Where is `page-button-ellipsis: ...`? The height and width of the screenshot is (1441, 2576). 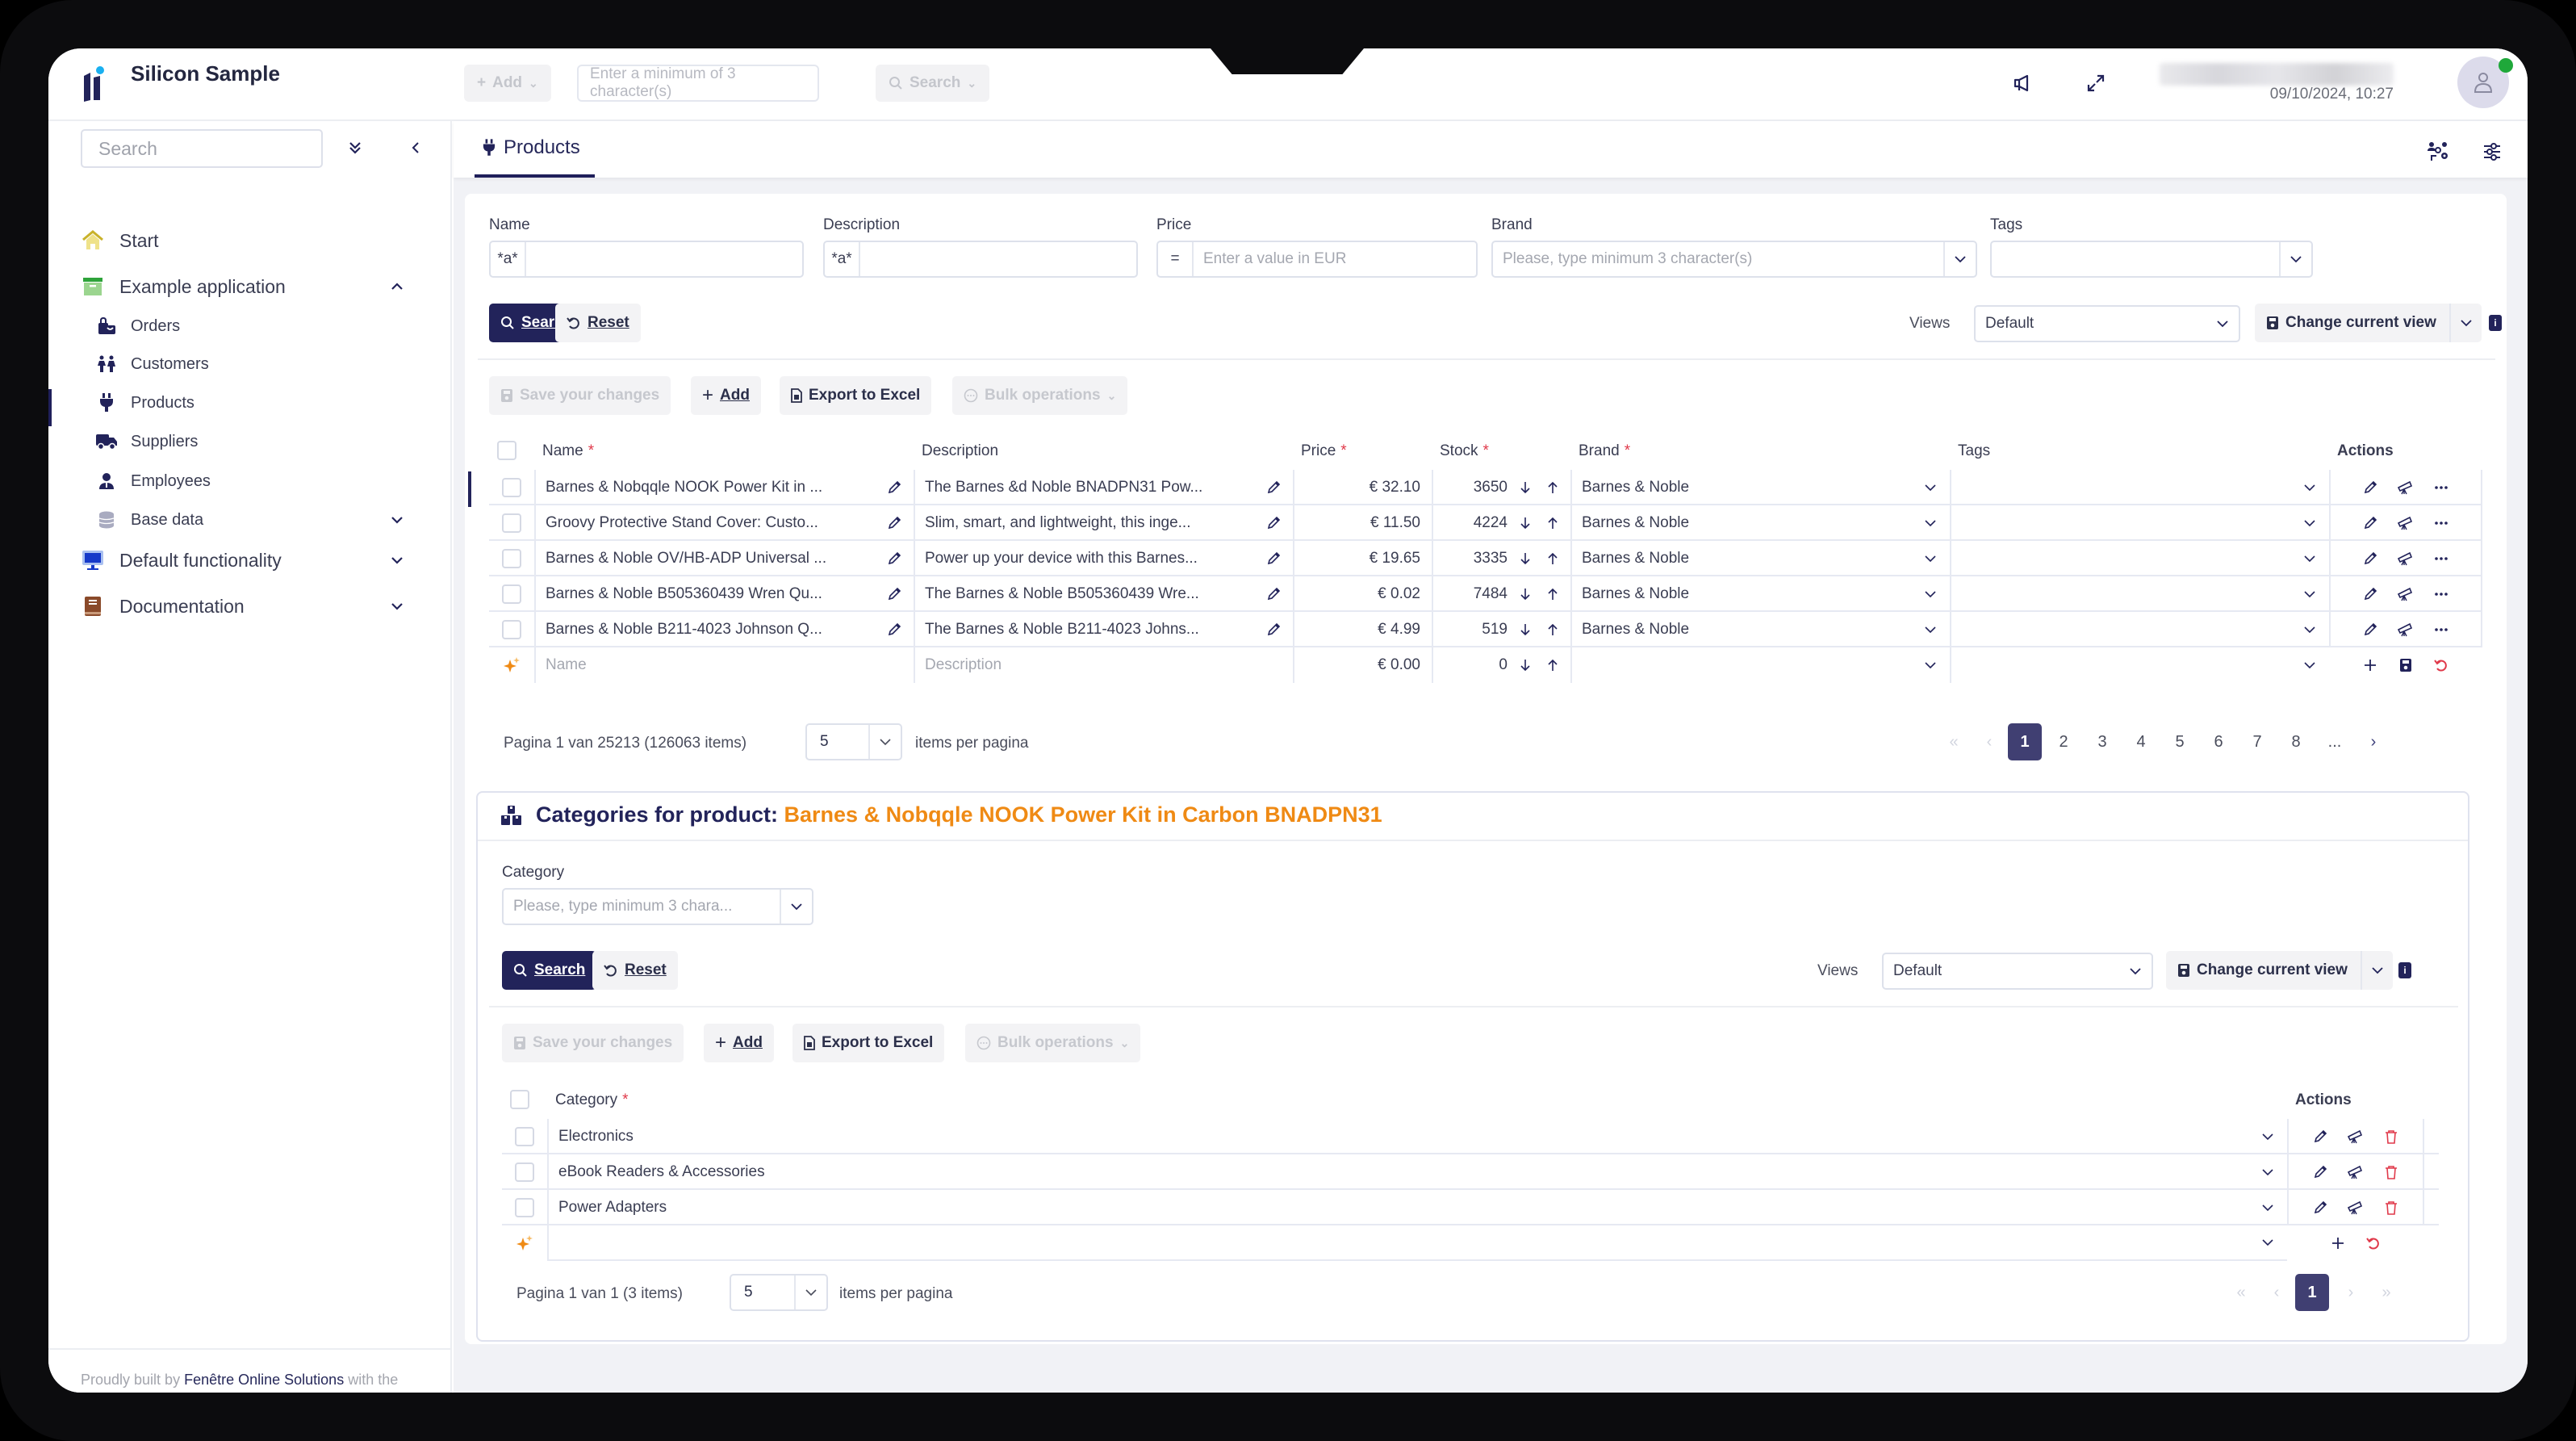
page-button-ellipsis: ... is located at coordinates (2335, 741).